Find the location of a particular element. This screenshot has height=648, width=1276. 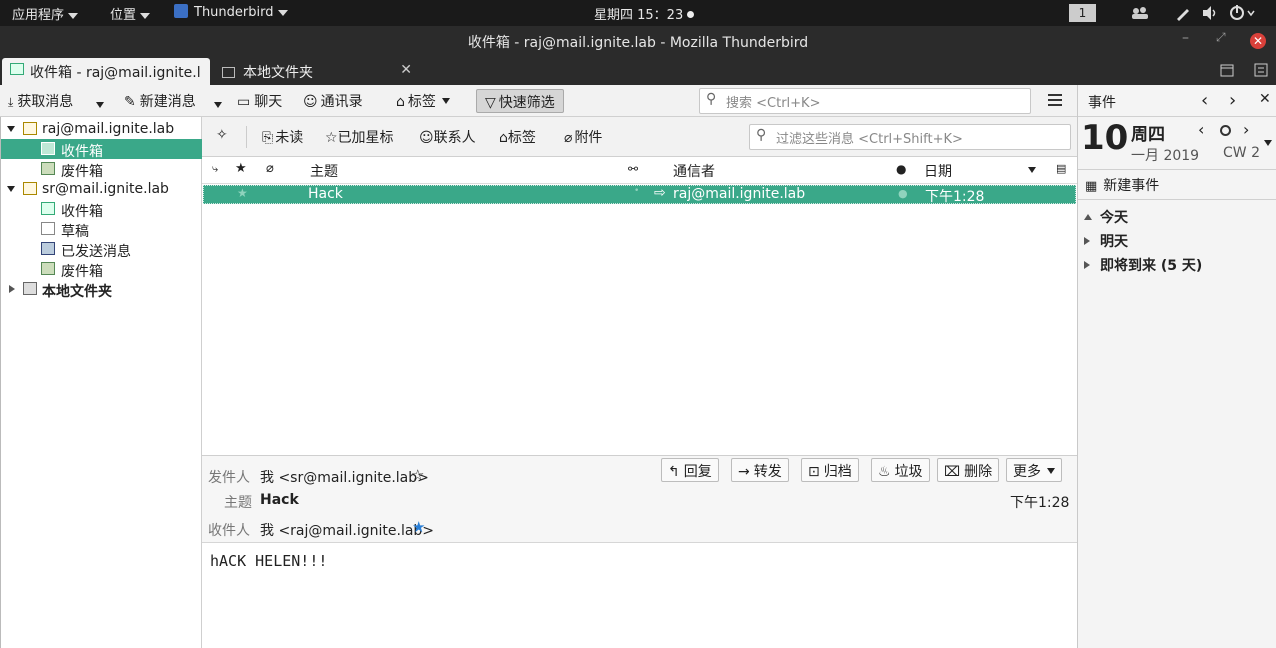

date-column-header: 日期 is located at coordinates (938, 171).